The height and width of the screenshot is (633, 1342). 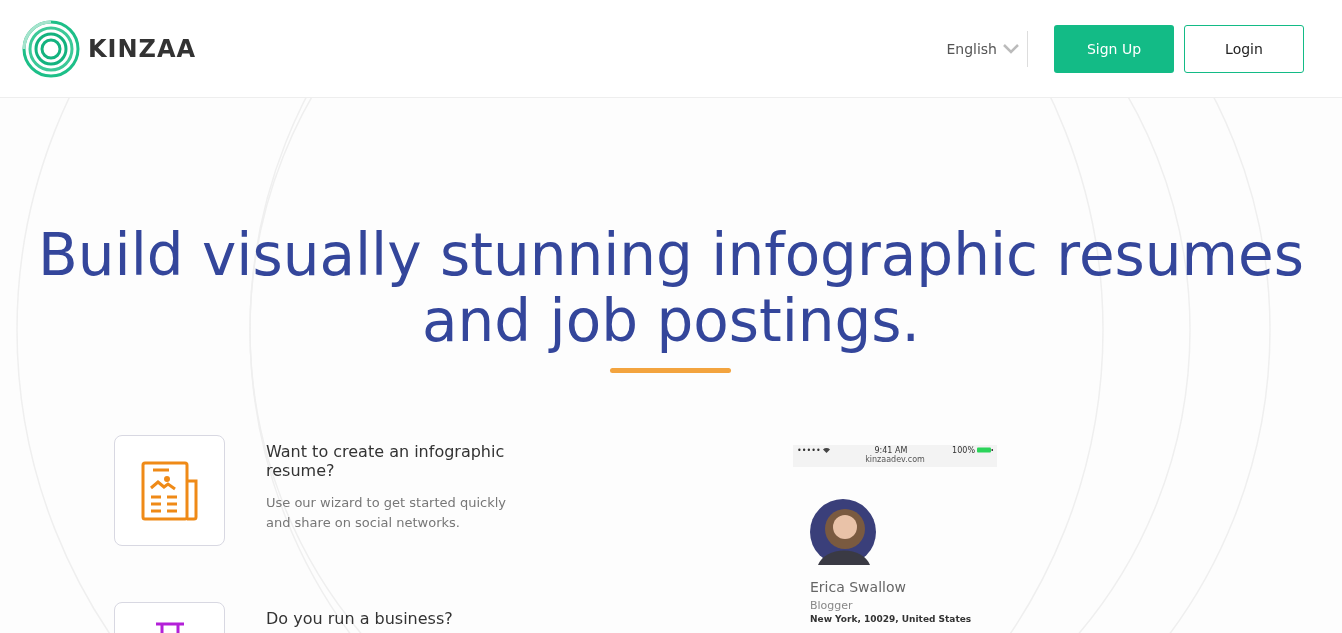 What do you see at coordinates (891, 619) in the screenshot?
I see `profile-location: New York, 10029, United States` at bounding box center [891, 619].